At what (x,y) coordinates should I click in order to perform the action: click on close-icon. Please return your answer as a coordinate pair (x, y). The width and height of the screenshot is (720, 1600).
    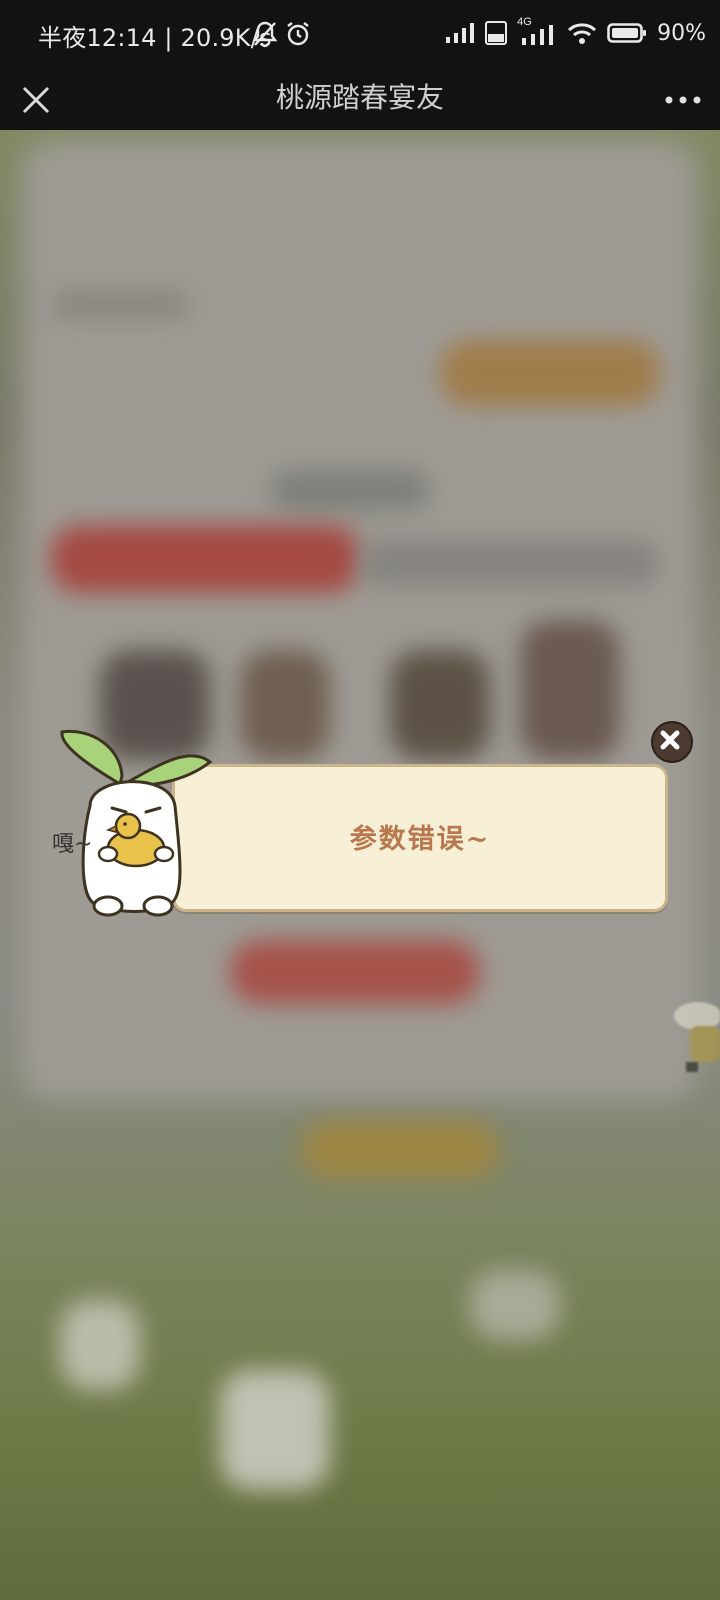
    Looking at the image, I should click on (670, 740).